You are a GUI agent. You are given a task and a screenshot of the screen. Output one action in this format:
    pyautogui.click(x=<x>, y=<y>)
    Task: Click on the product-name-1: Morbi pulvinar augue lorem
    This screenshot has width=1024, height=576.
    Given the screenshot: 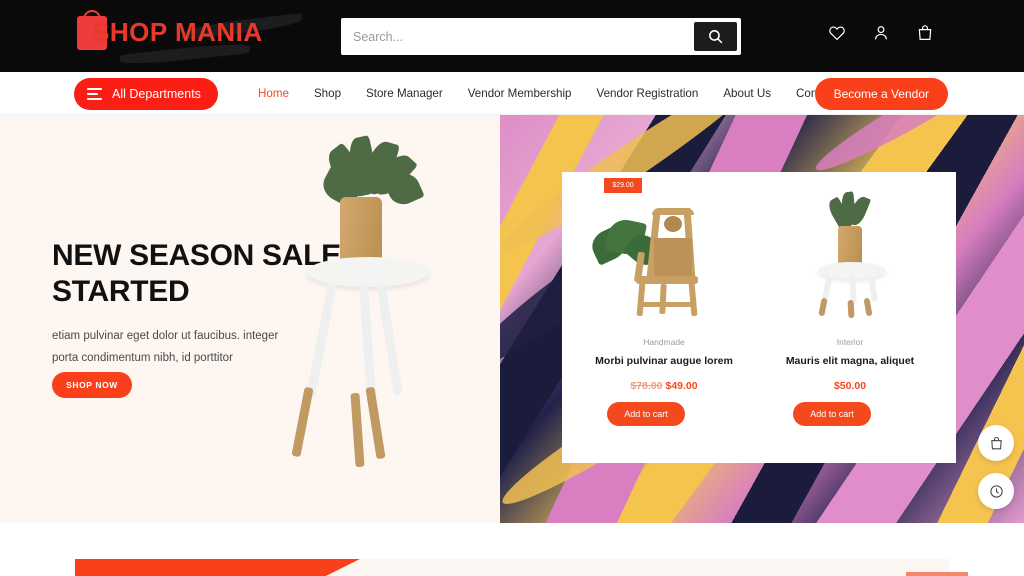 What is the action you would take?
    pyautogui.click(x=664, y=361)
    